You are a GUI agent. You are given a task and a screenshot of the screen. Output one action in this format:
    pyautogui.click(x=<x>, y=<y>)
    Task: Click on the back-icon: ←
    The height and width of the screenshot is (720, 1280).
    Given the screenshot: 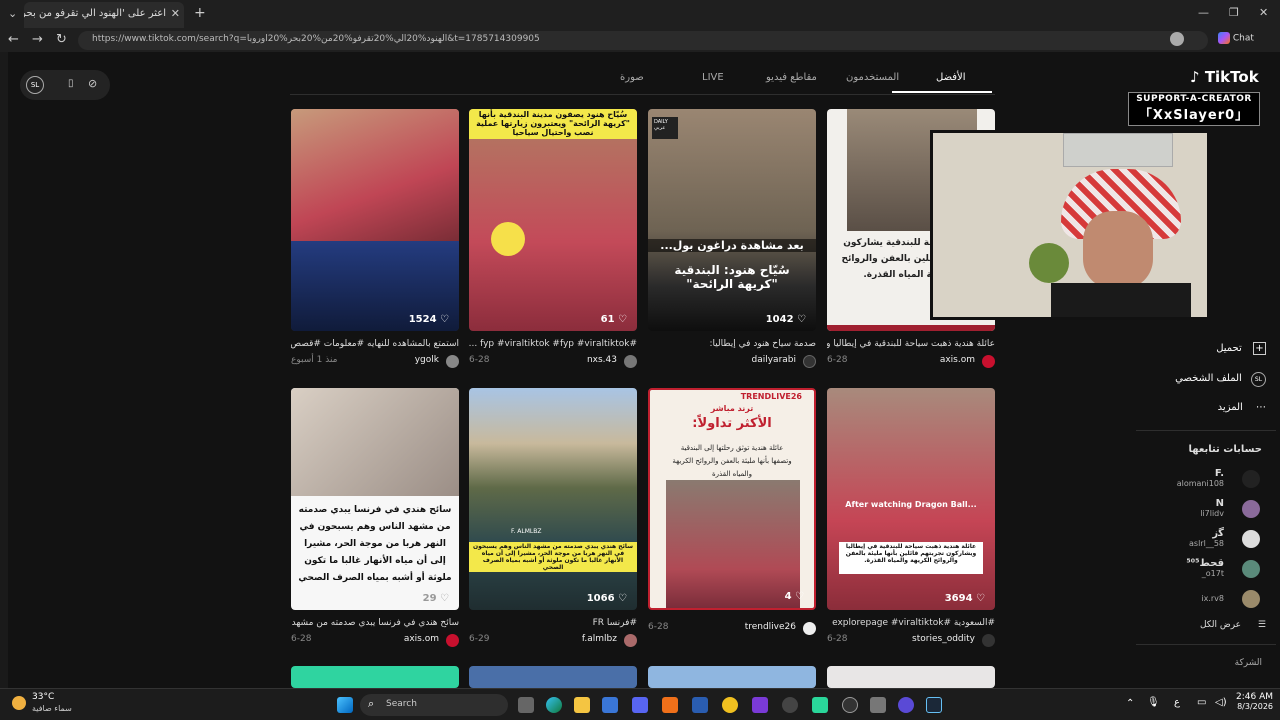 What is the action you would take?
    pyautogui.click(x=13, y=39)
    